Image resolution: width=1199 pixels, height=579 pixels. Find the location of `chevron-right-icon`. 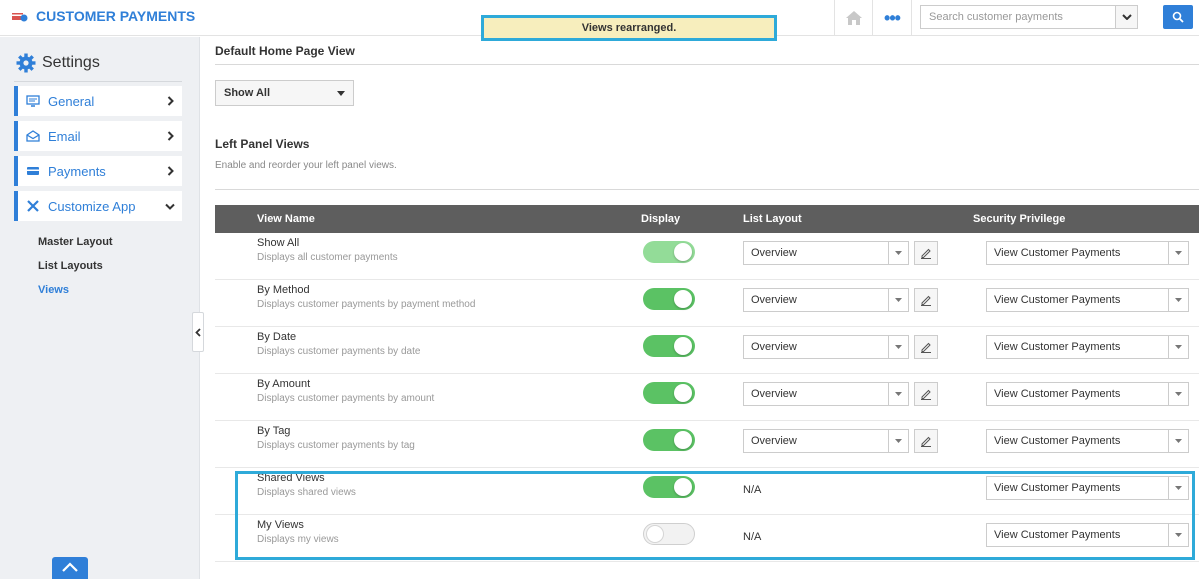

chevron-right-icon is located at coordinates (170, 136).